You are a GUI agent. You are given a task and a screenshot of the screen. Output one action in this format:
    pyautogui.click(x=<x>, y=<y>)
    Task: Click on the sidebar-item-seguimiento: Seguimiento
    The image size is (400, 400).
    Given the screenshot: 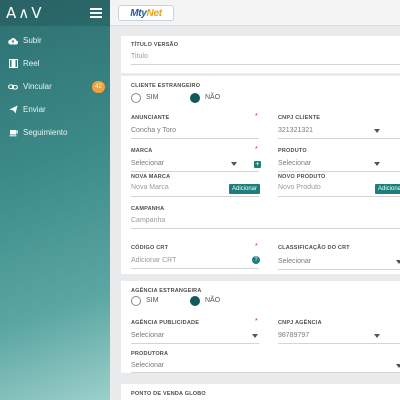 What is the action you would take?
    pyautogui.click(x=55, y=132)
    